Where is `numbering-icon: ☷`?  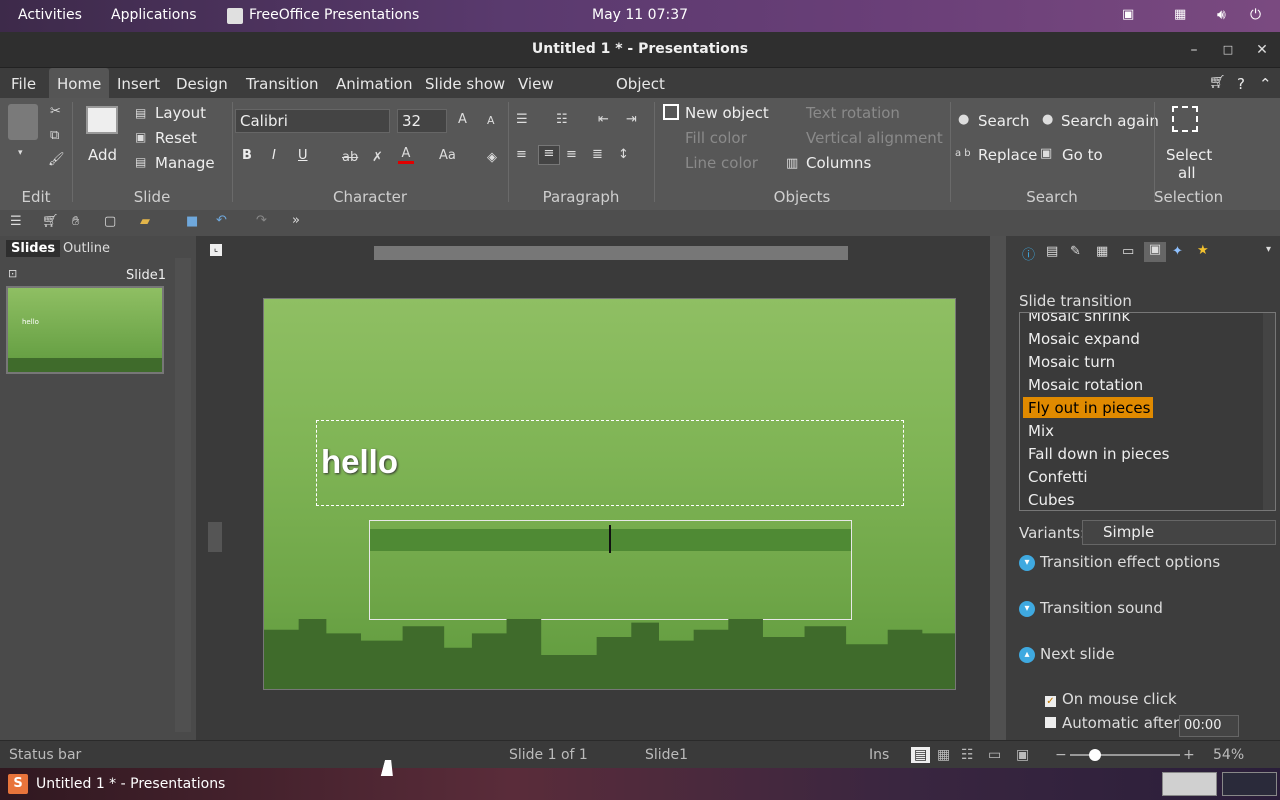 numbering-icon: ☷ is located at coordinates (562, 119).